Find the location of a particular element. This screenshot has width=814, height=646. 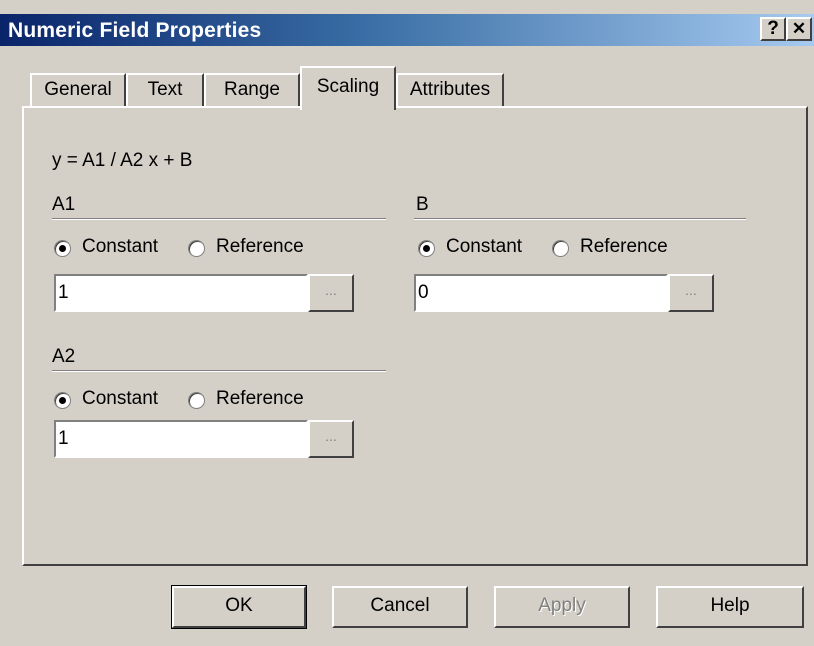

tab-scaling: Scaling is located at coordinates (348, 88).